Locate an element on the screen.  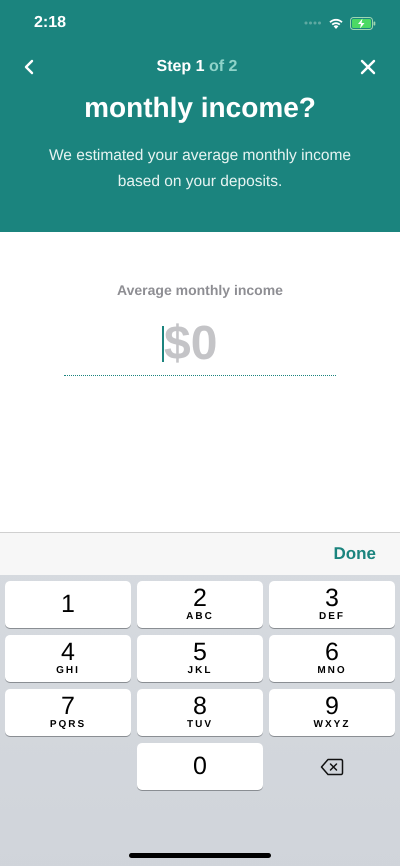
text-cursor is located at coordinates (163, 344).